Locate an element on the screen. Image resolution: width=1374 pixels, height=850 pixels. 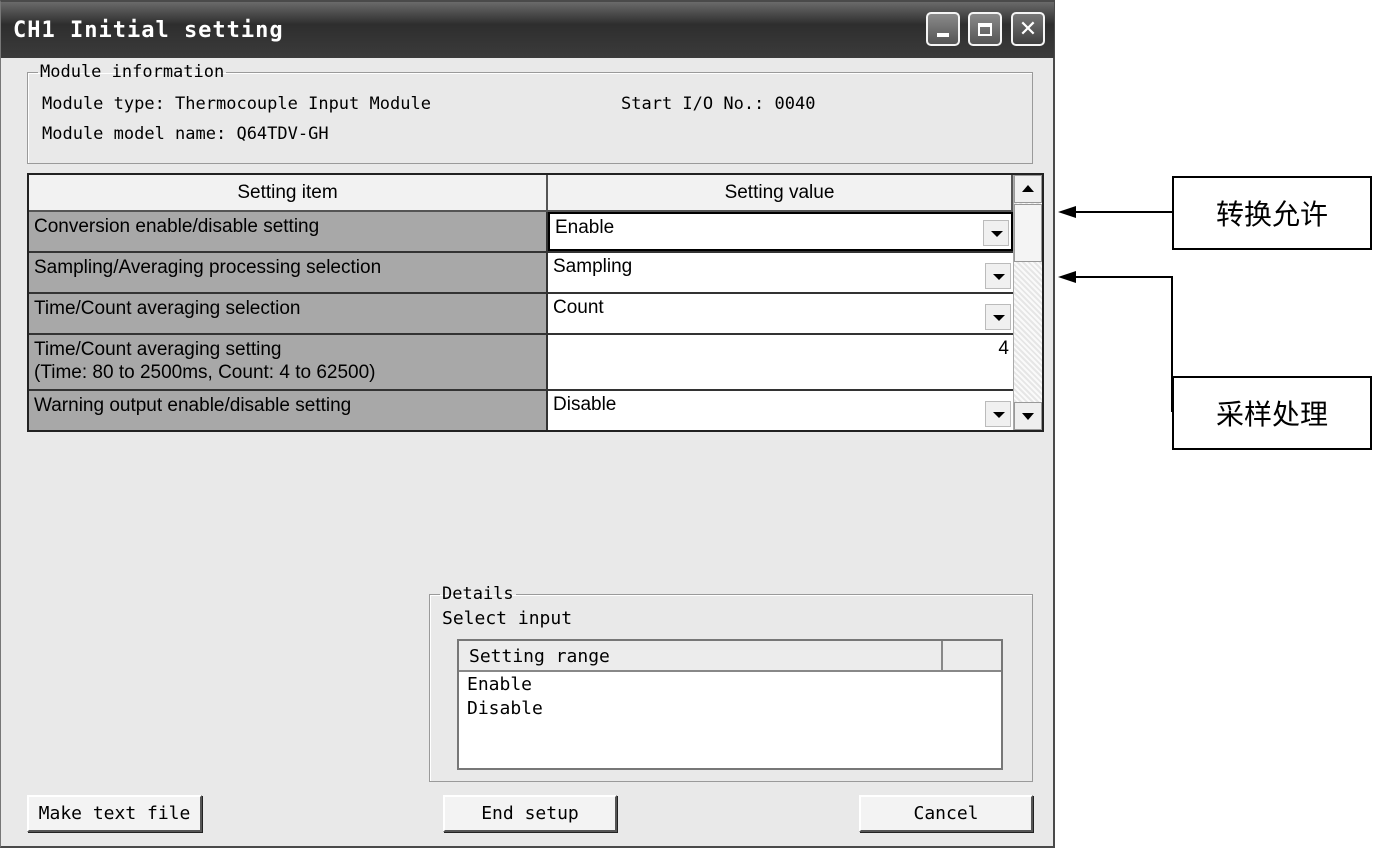
callout-conversion-enable: 转换允许 is located at coordinates (1272, 213).